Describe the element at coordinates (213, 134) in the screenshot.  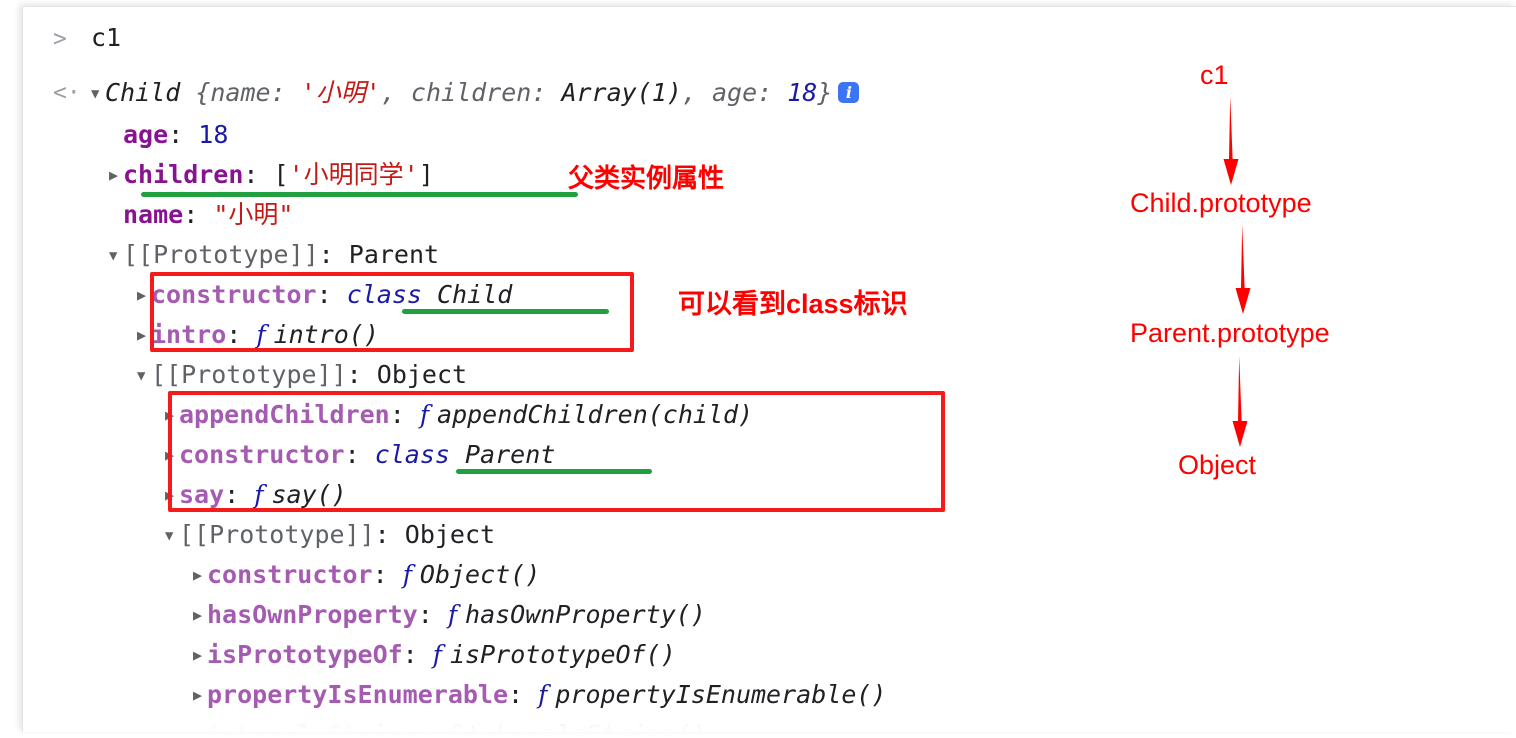
I see `property-value: 18` at that location.